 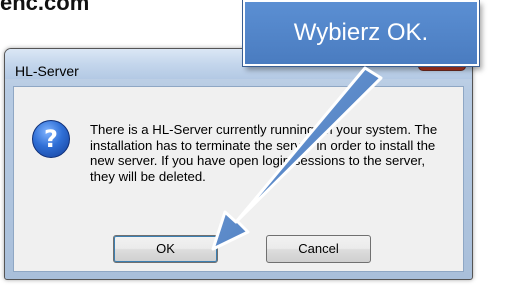 What do you see at coordinates (361, 33) in the screenshot?
I see `instruction-callout: Wybierz OK.` at bounding box center [361, 33].